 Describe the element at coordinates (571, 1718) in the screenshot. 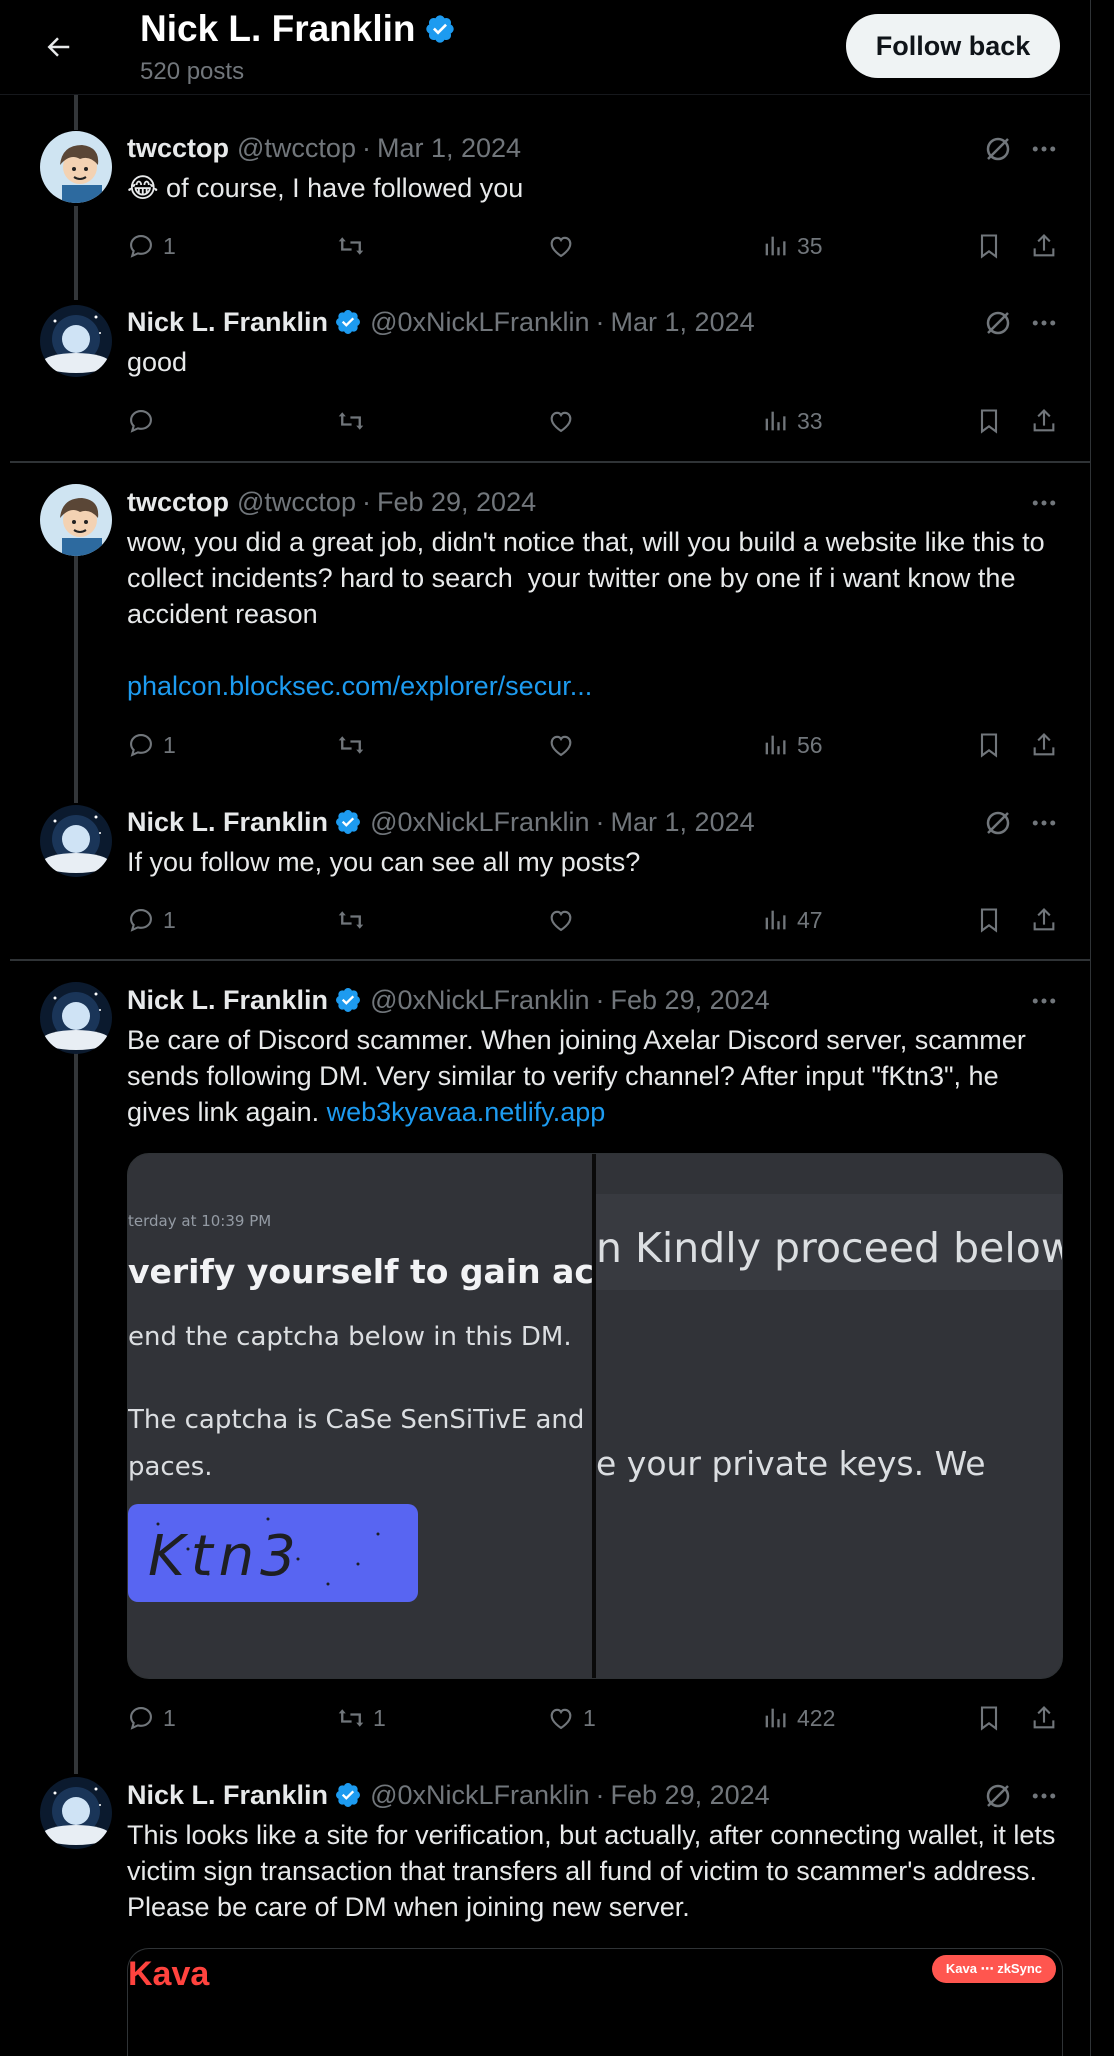

I see `like-button: 1` at that location.